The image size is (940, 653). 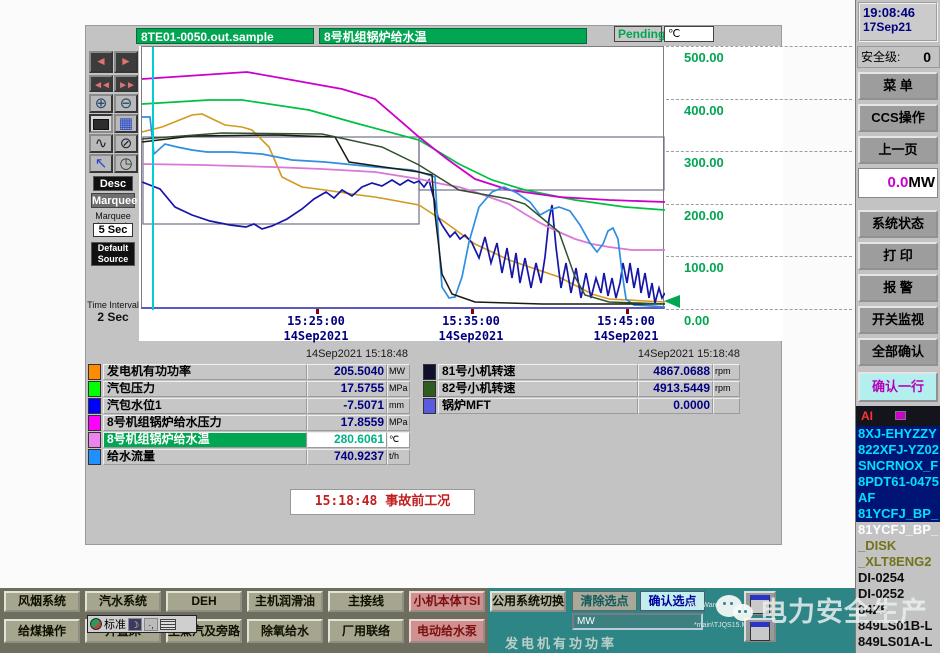 I want to click on punctuation-icon: ·,, so click(x=151, y=624).